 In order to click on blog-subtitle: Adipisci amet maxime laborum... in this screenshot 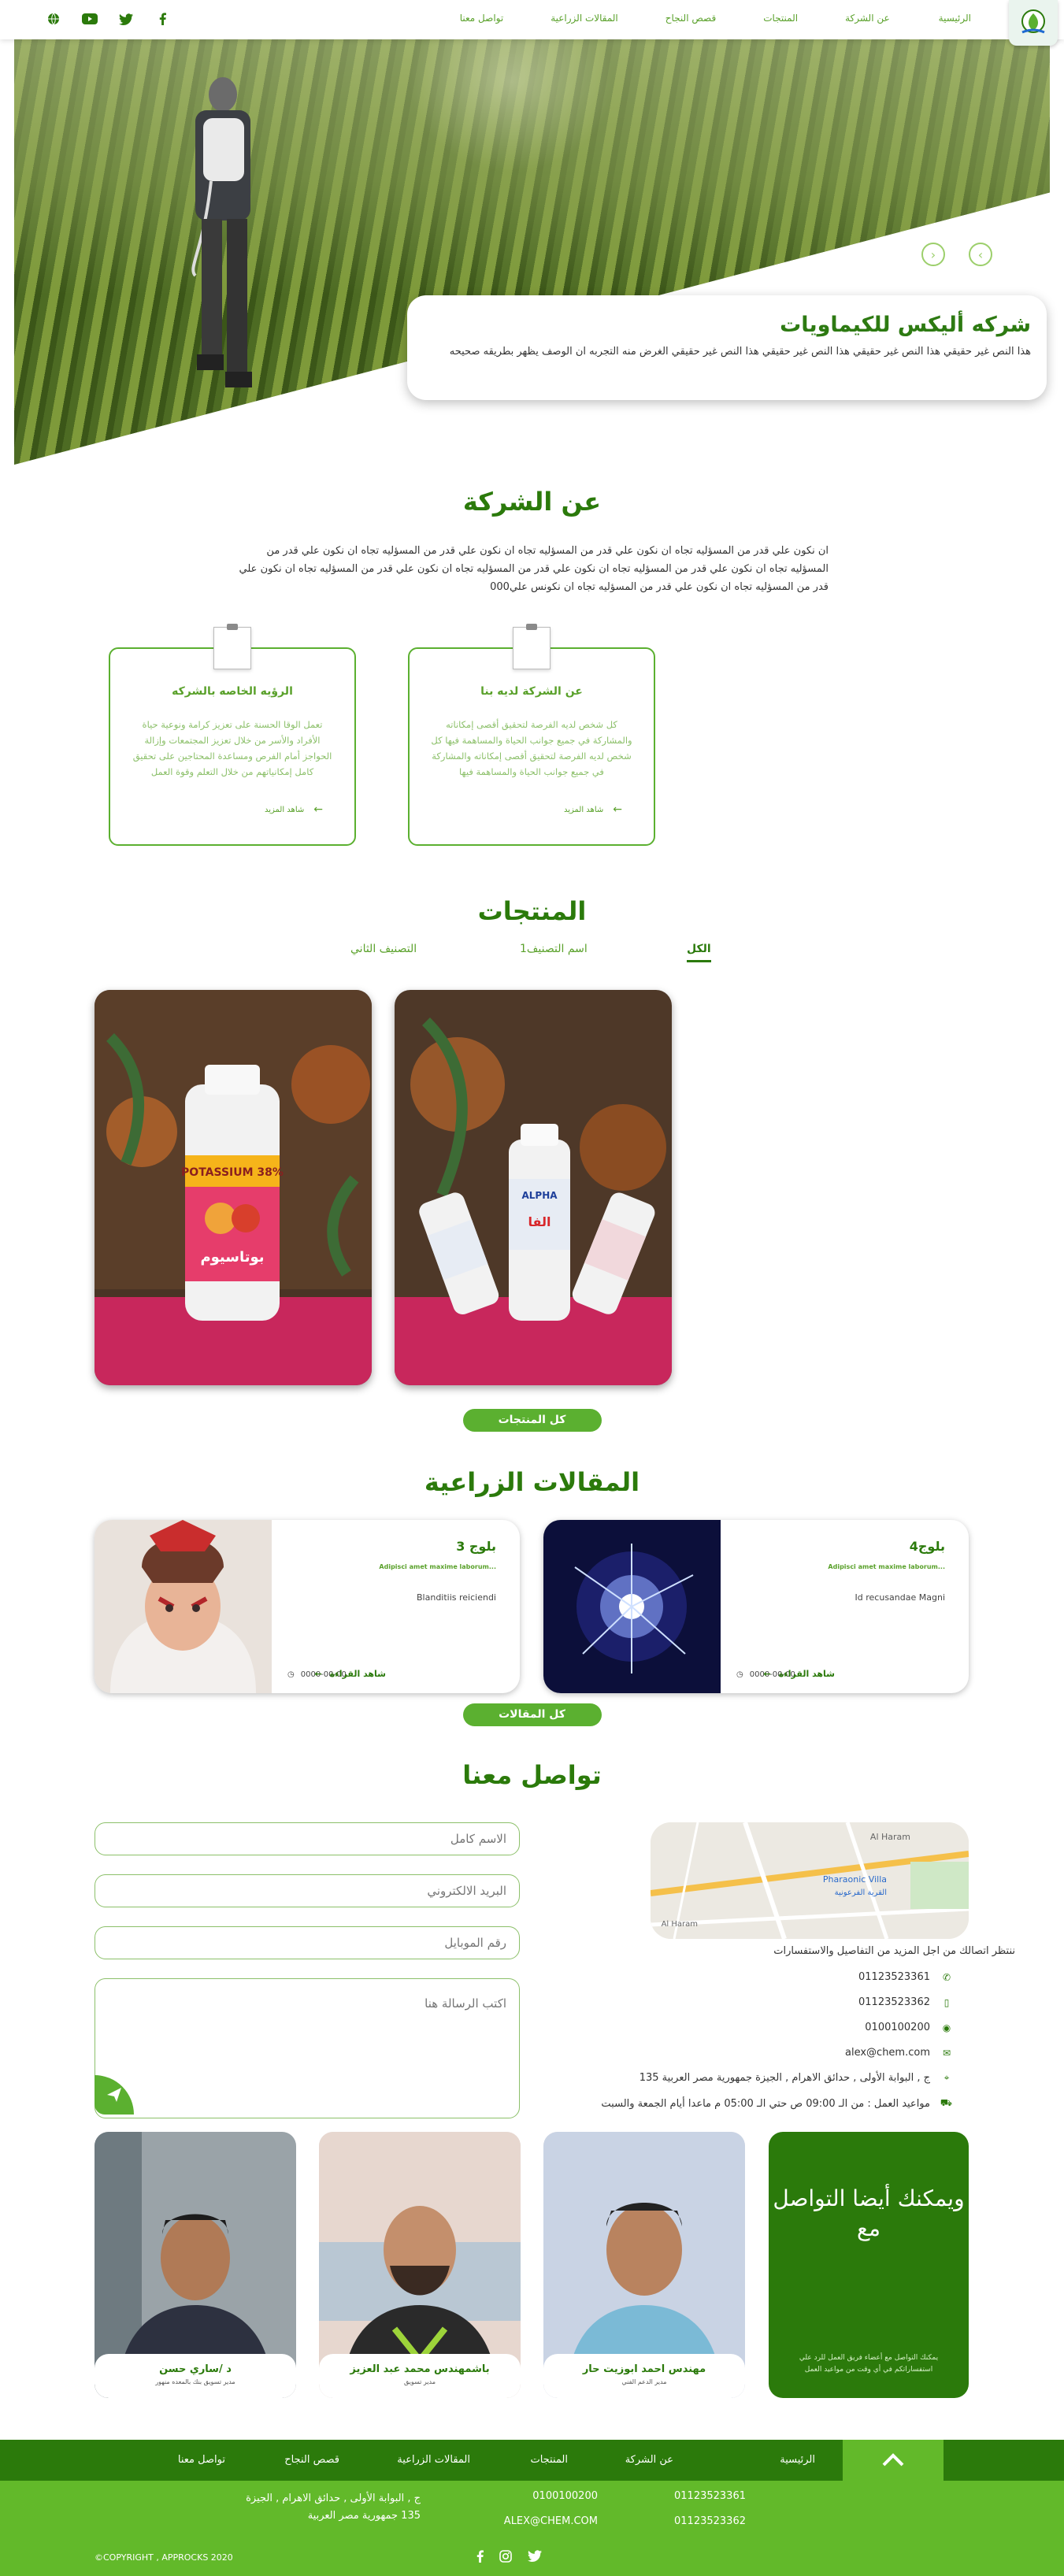, I will do `click(886, 1566)`.